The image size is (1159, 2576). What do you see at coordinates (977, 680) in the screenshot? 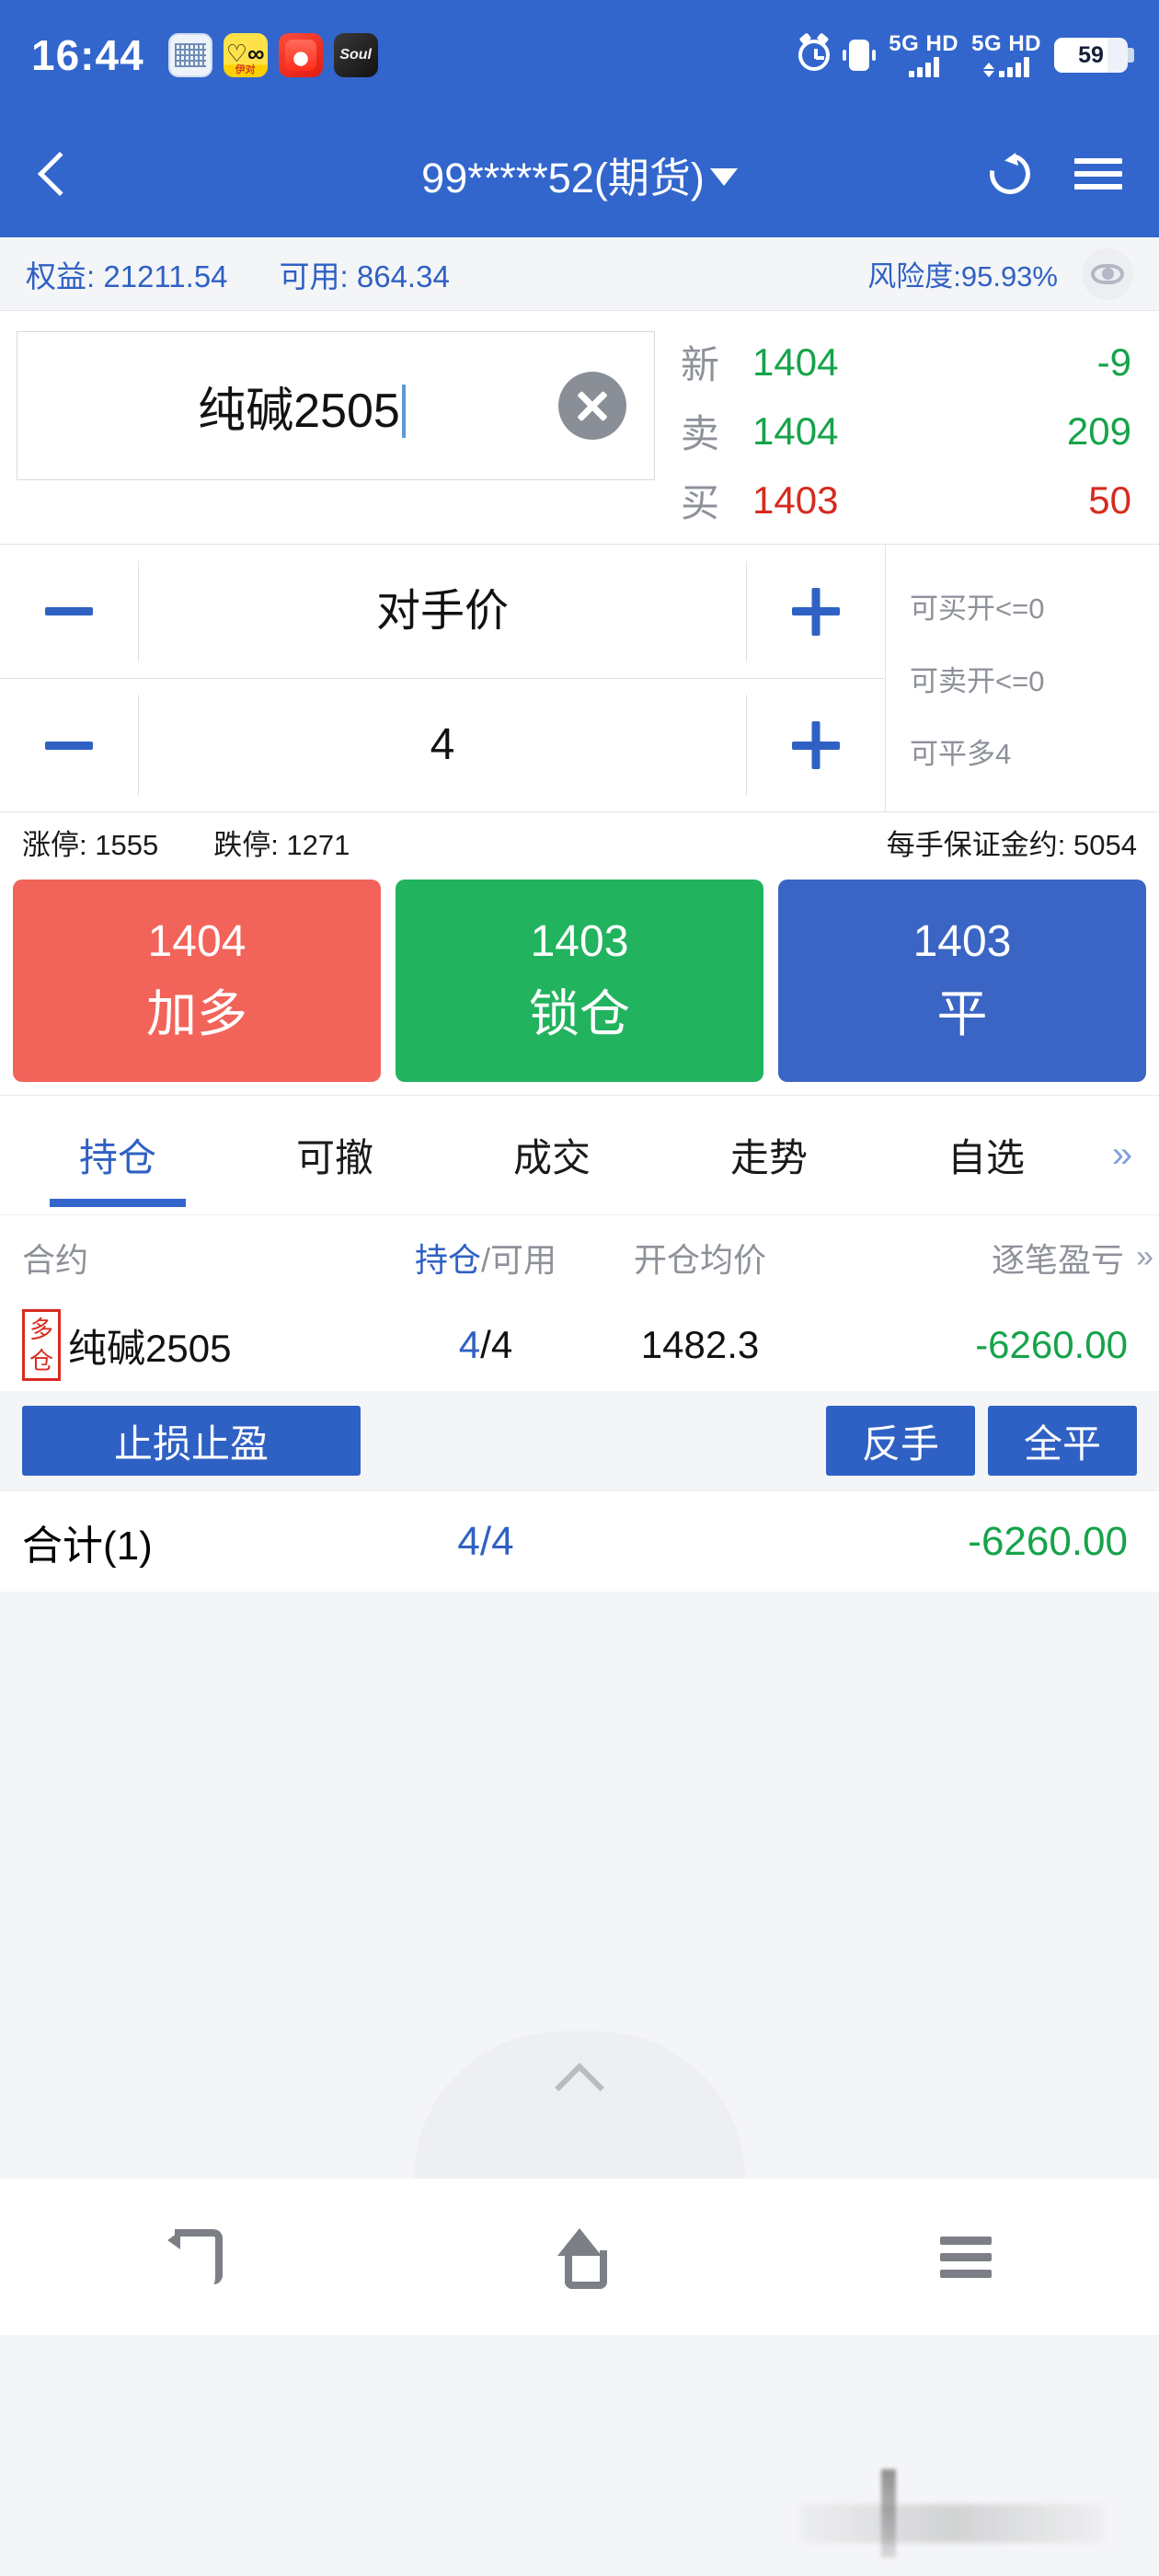
I see `can-sell-open-label: 可卖开<=0` at bounding box center [977, 680].